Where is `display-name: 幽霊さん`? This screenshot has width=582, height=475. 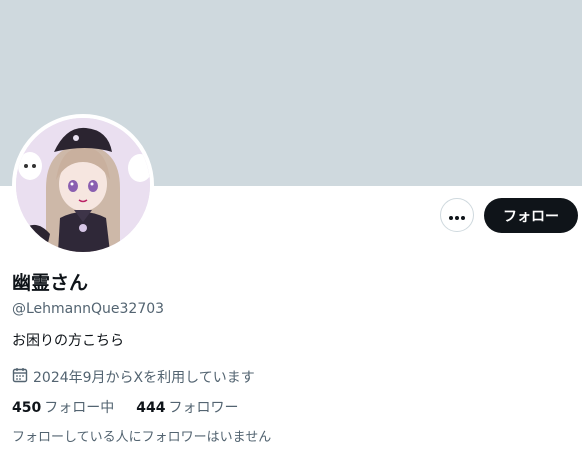 display-name: 幽霊さん is located at coordinates (50, 283).